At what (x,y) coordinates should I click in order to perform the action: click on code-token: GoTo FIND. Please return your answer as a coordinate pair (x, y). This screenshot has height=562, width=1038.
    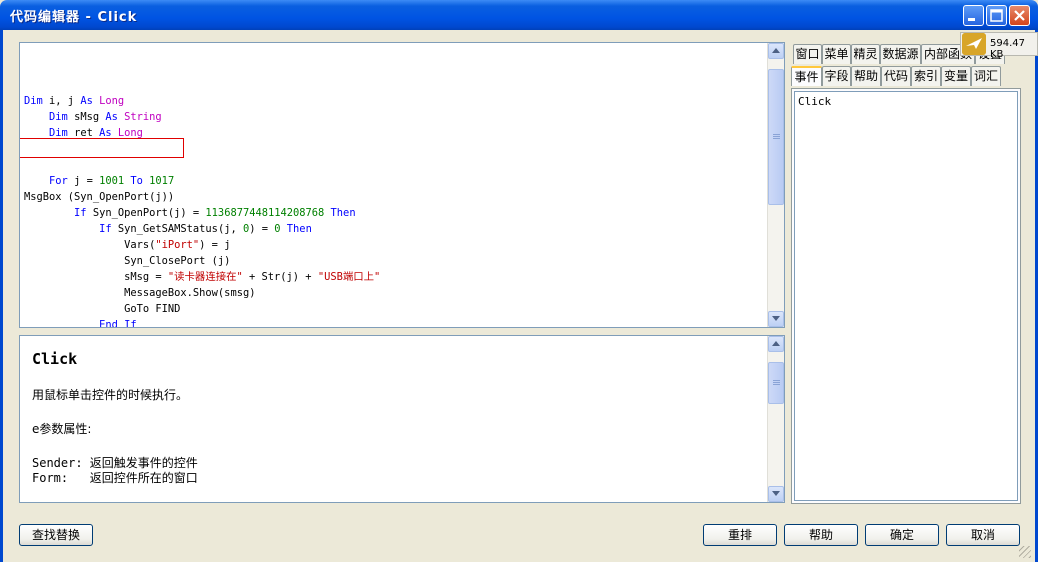
    Looking at the image, I should click on (102, 309).